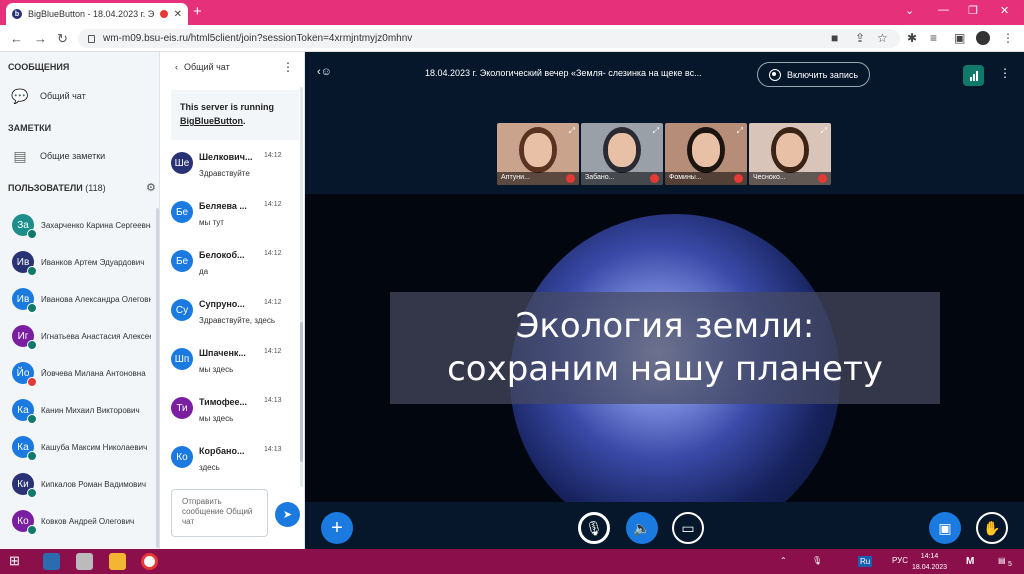  I want to click on hand-icon: ✋, so click(992, 527).